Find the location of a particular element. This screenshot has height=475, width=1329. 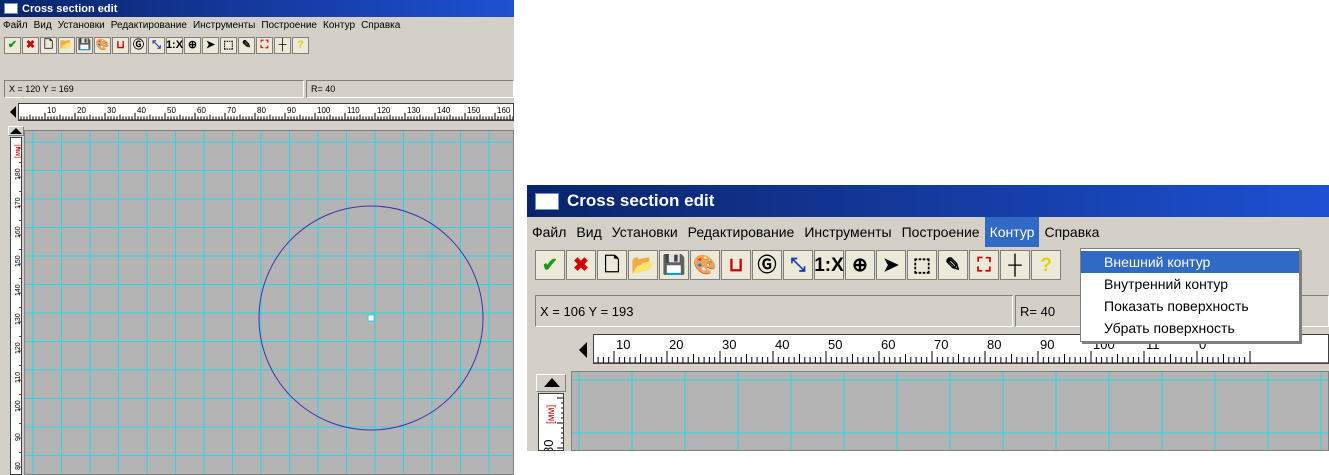

radius-field: R= 40 is located at coordinates (410, 89).